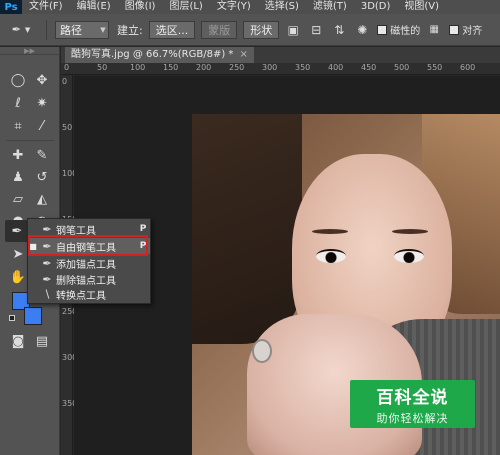  Describe the element at coordinates (42, 80) in the screenshot. I see `move-tool-icon: ✥` at that location.